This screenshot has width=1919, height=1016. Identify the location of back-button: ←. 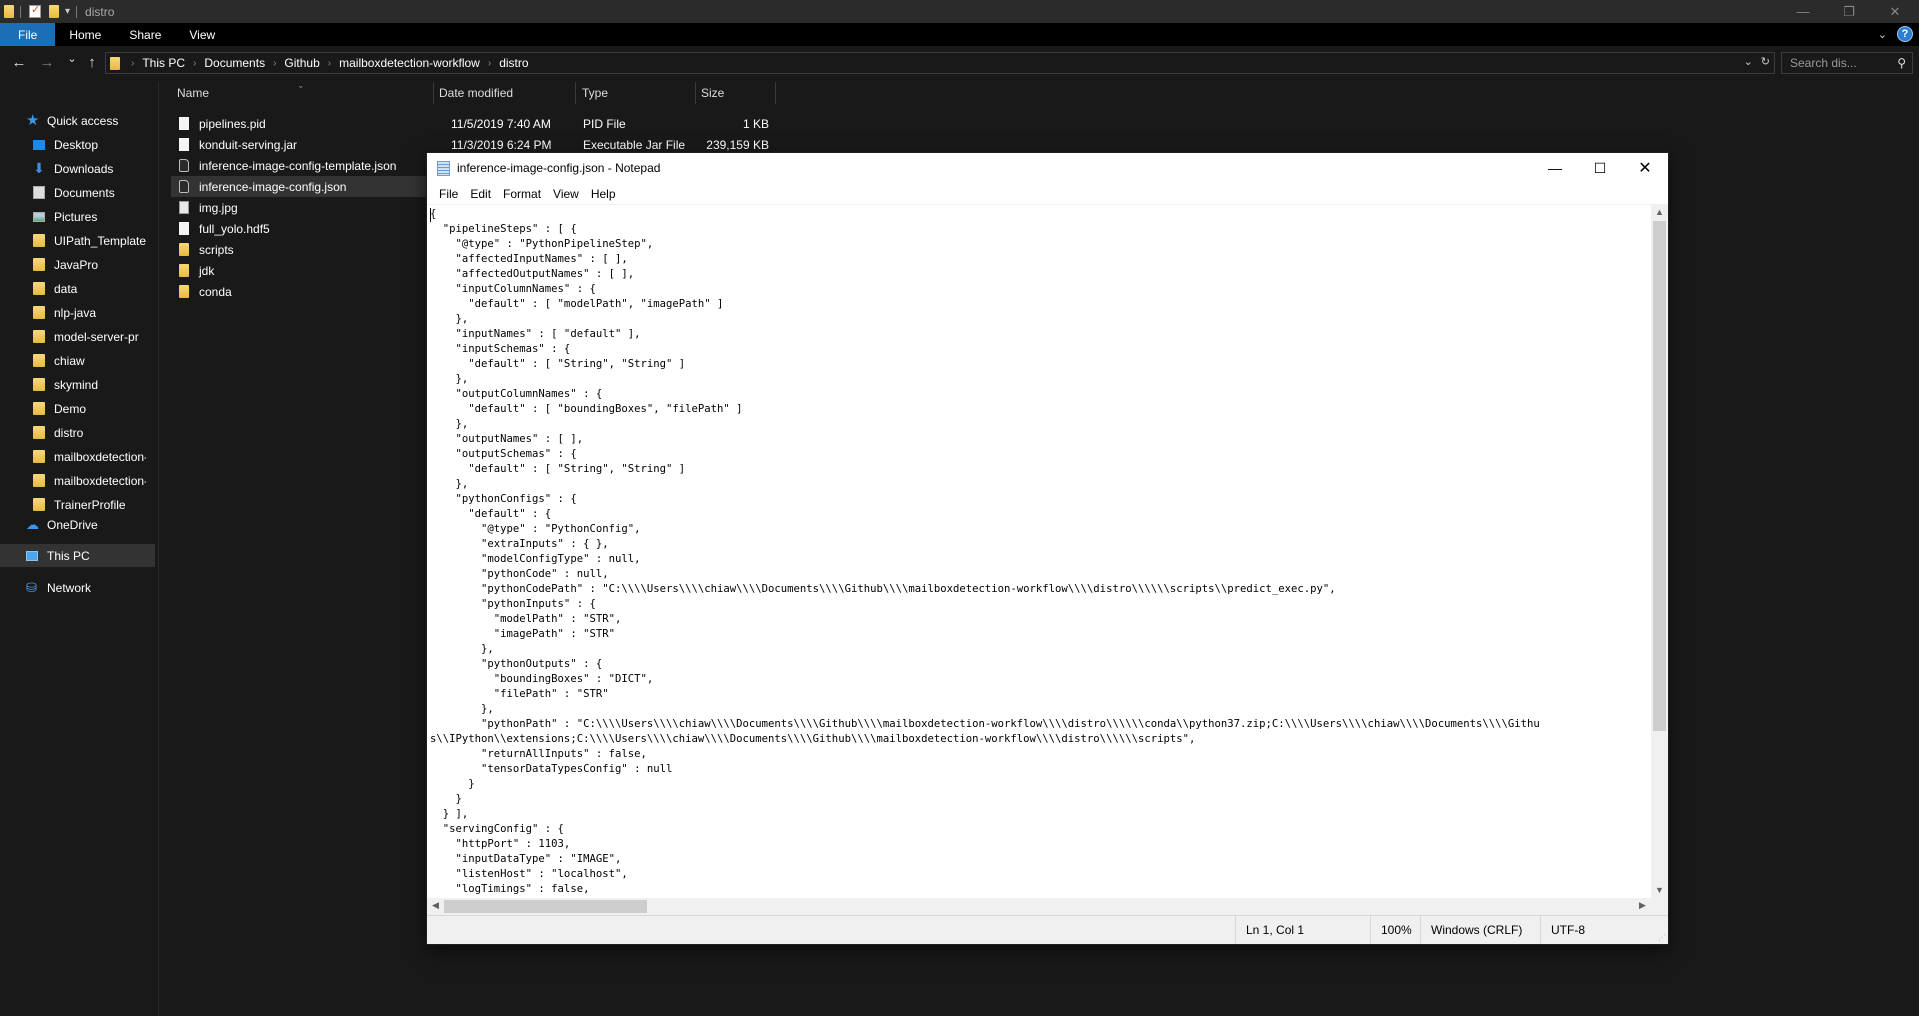
(19, 62).